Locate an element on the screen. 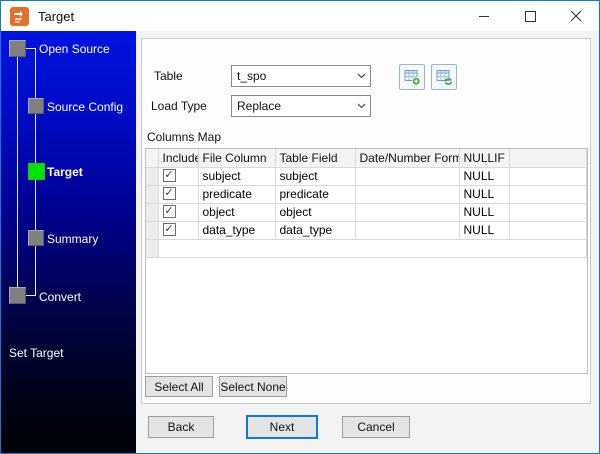 The height and width of the screenshot is (454, 600). minimize-icon is located at coordinates (483, 16).